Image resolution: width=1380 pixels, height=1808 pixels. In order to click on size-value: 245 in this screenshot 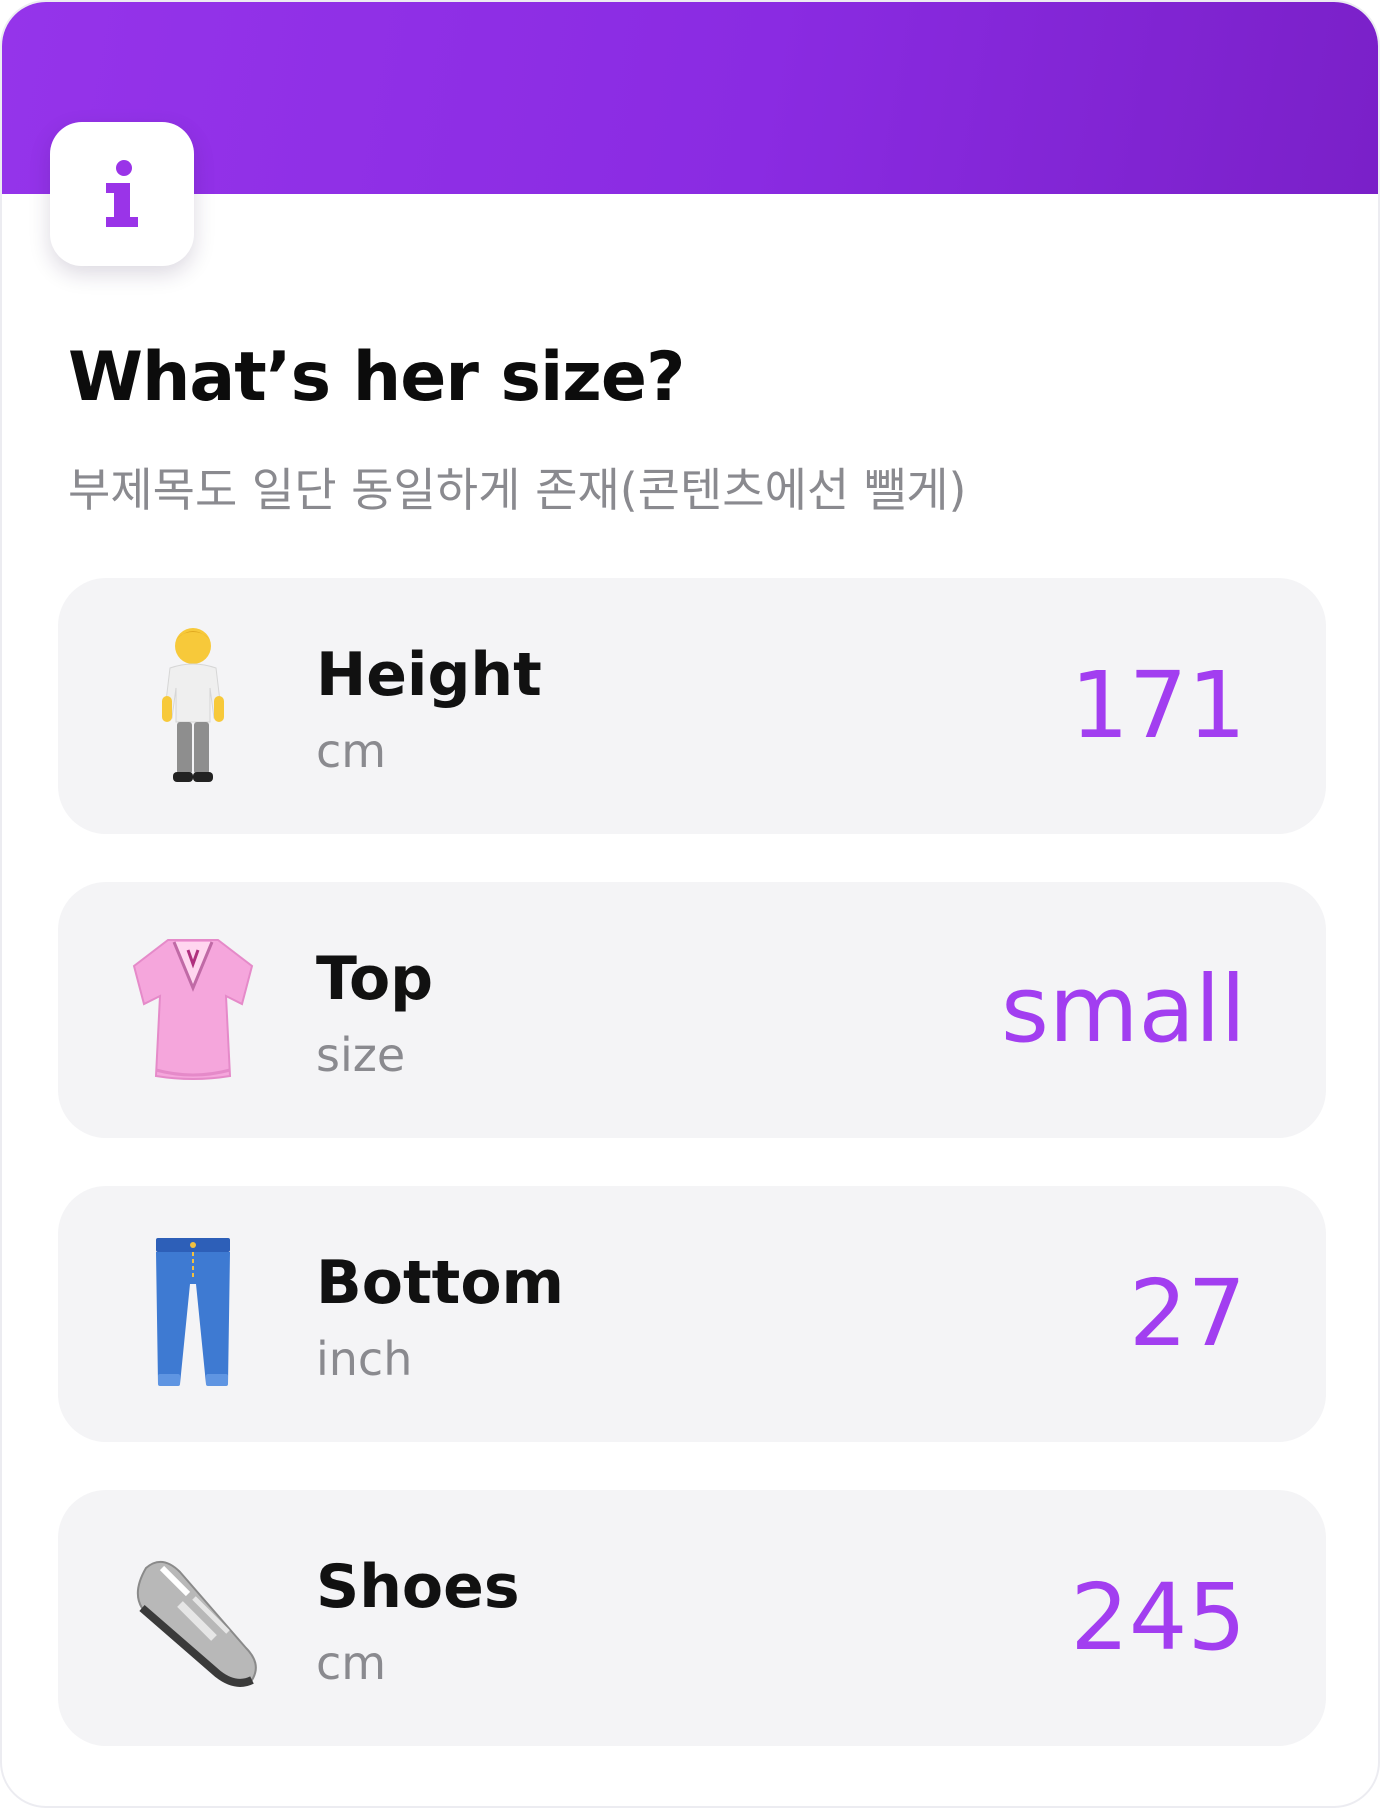, I will do `click(1158, 1617)`.